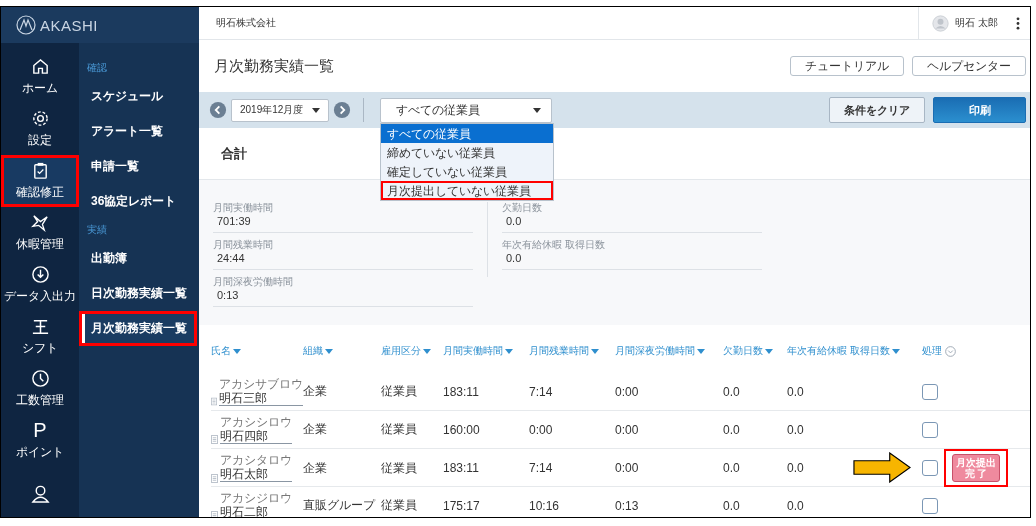 The width and height of the screenshot is (1036, 526). Describe the element at coordinates (342, 351) in the screenshot. I see `column-header: 組織` at that location.